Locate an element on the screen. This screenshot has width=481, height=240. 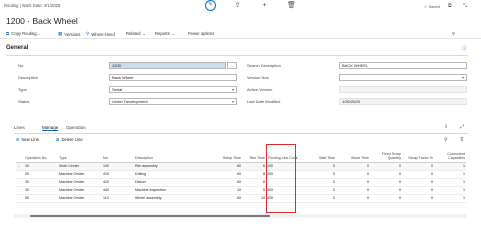
column-header-run-time: Run Time is located at coordinates (254, 154).